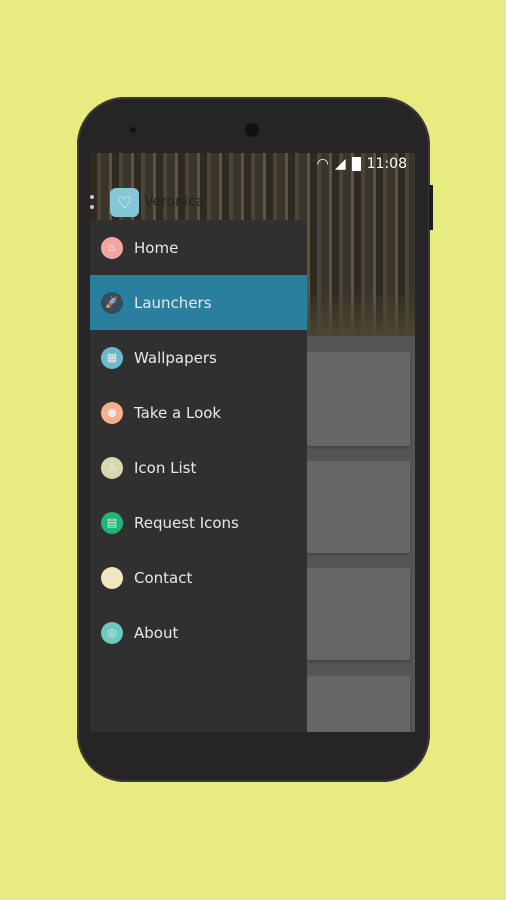  Describe the element at coordinates (112, 632) in the screenshot. I see `lollipop-icon: ◎` at that location.